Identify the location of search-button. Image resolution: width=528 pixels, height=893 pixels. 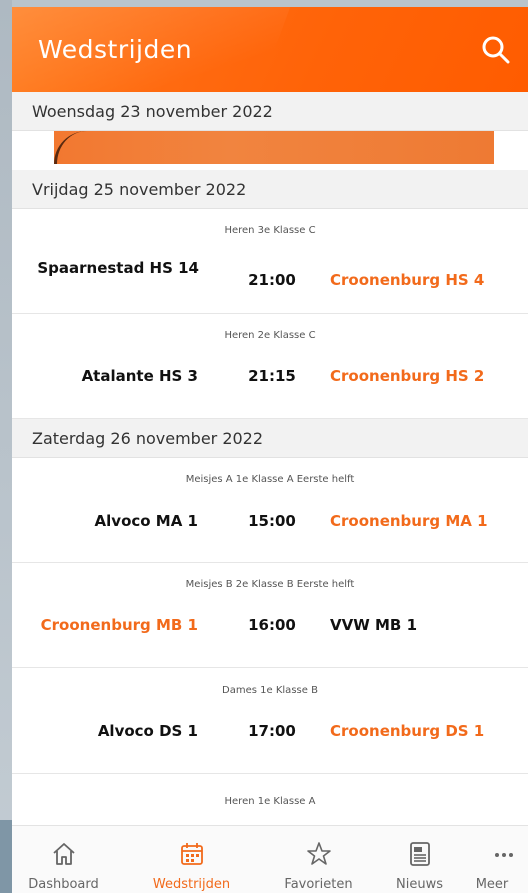
(496, 50).